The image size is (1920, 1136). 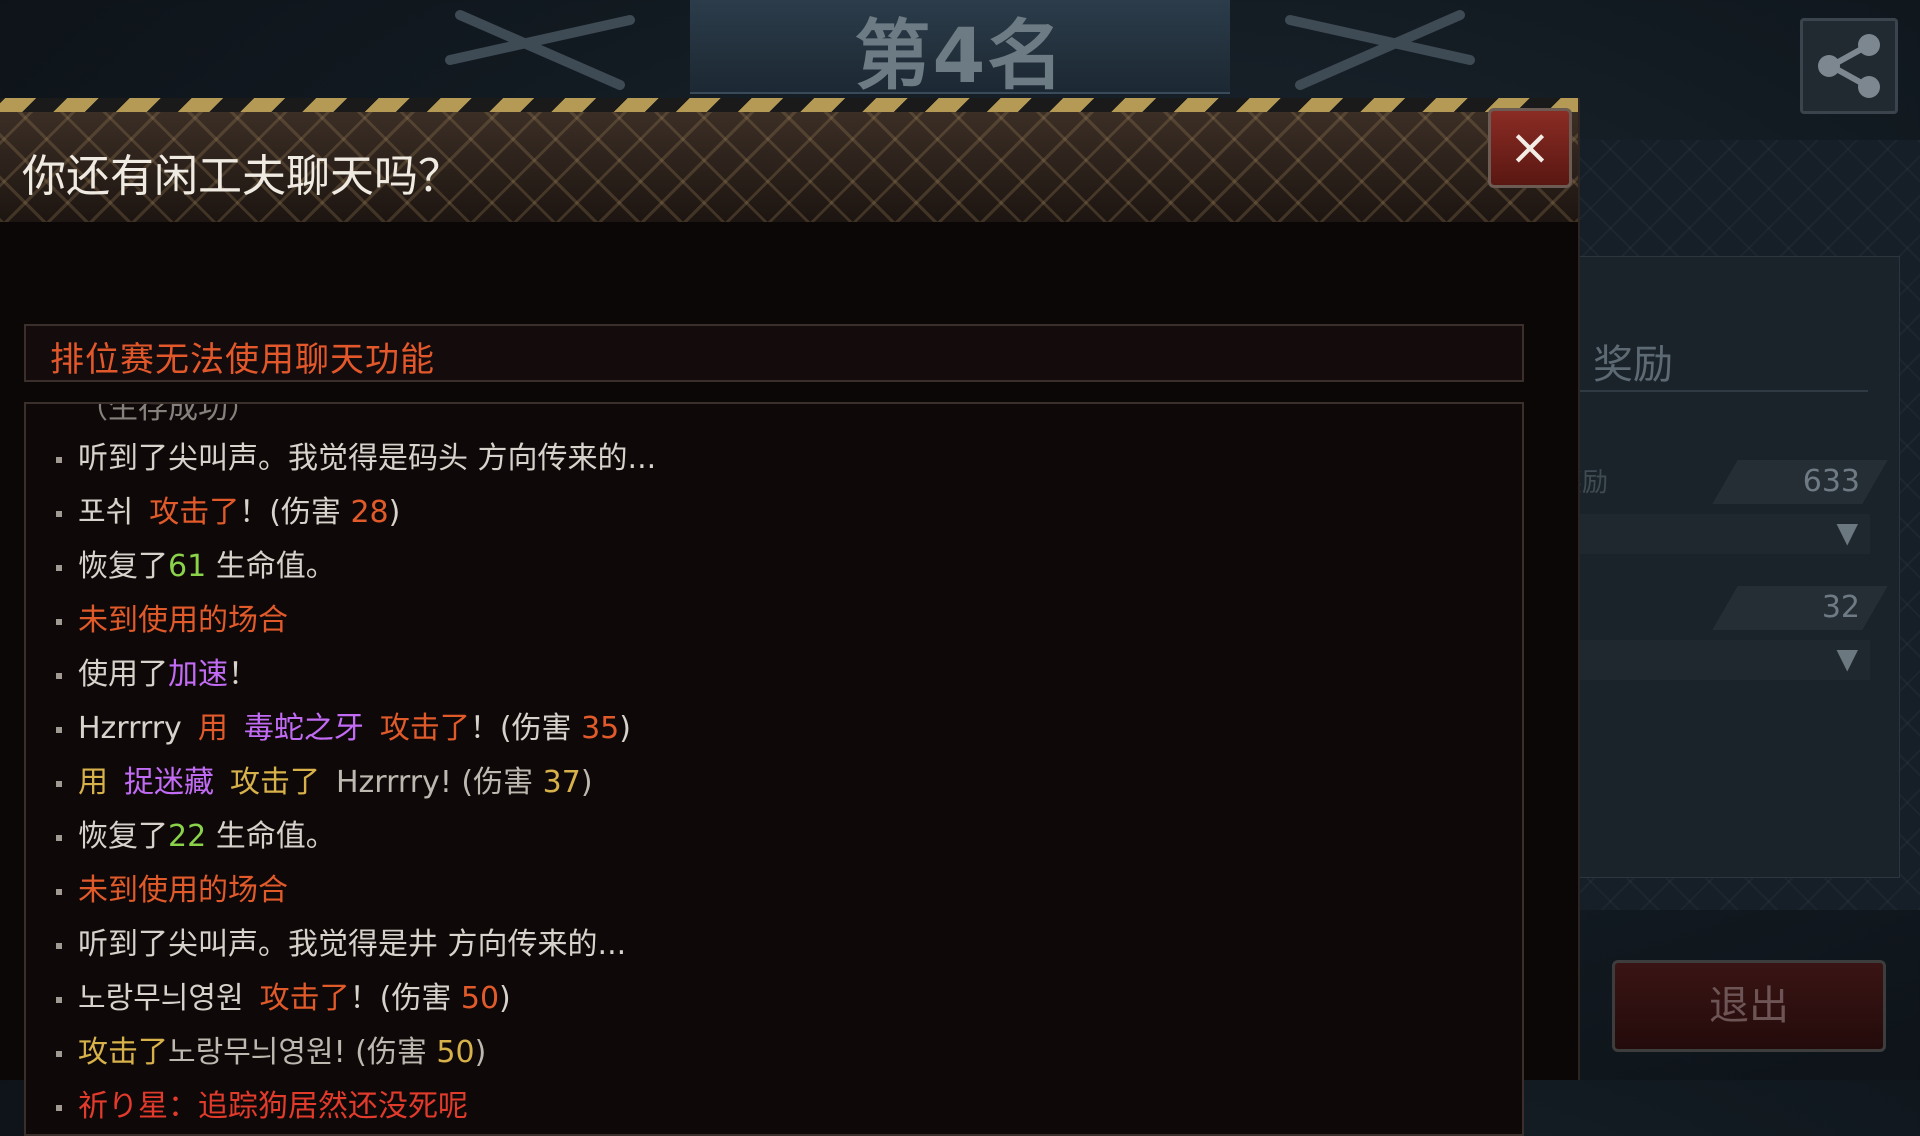 I want to click on log-line: 恢复了22 生命值。, so click(x=766, y=837).